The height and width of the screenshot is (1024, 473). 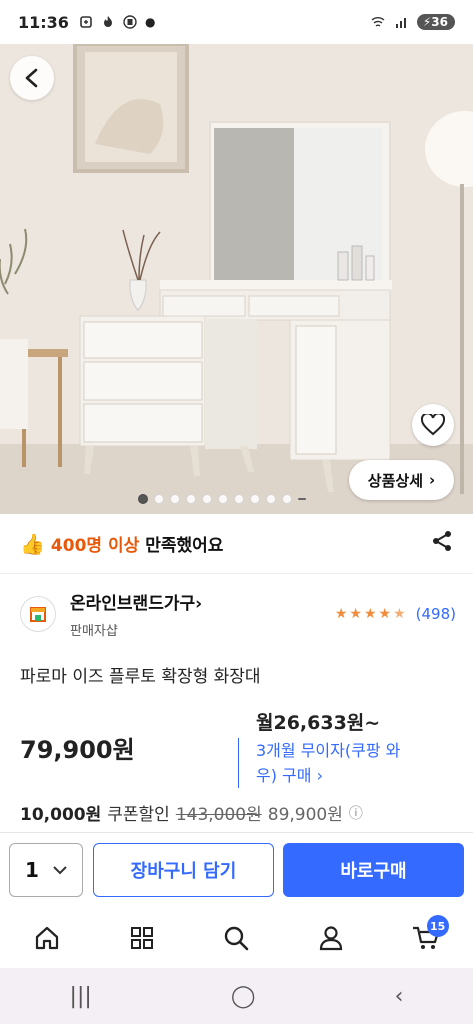 What do you see at coordinates (107, 21) in the screenshot?
I see `fire-icon` at bounding box center [107, 21].